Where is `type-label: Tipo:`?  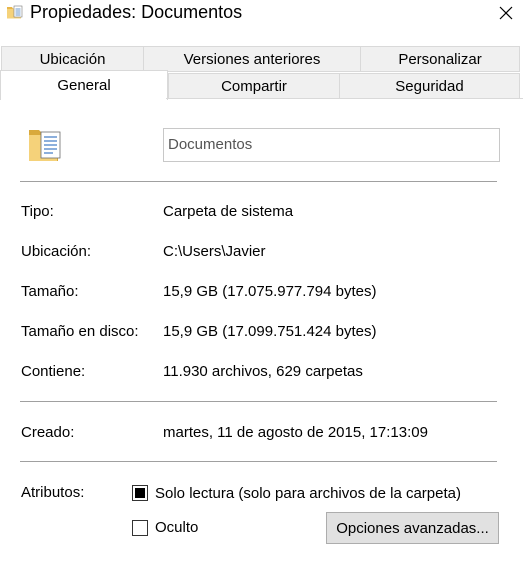 type-label: Tipo: is located at coordinates (37, 211).